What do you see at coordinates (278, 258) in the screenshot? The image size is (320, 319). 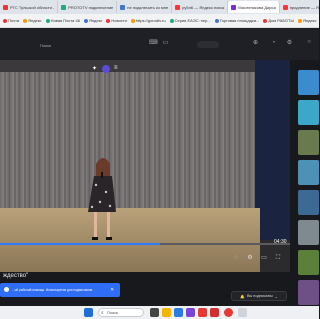 I see `fullscreen-icon: ⛶` at bounding box center [278, 258].